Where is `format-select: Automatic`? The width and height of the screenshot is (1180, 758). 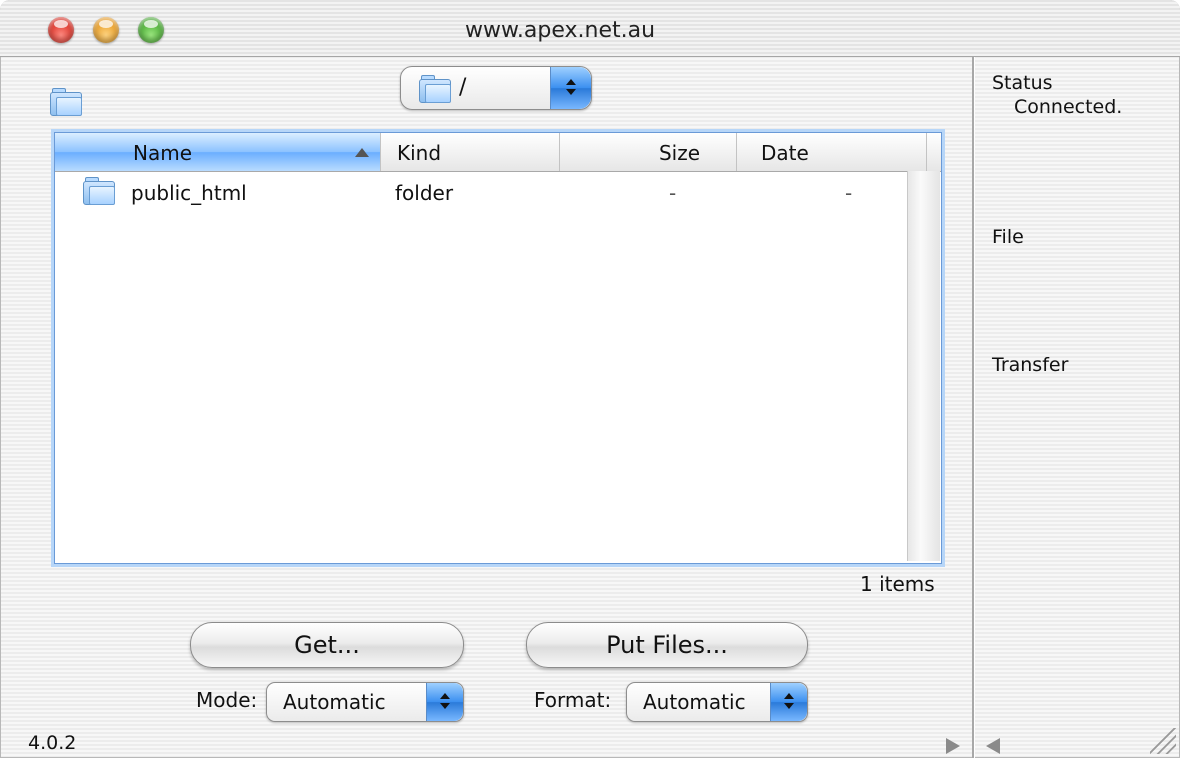
format-select: Automatic is located at coordinates (717, 702).